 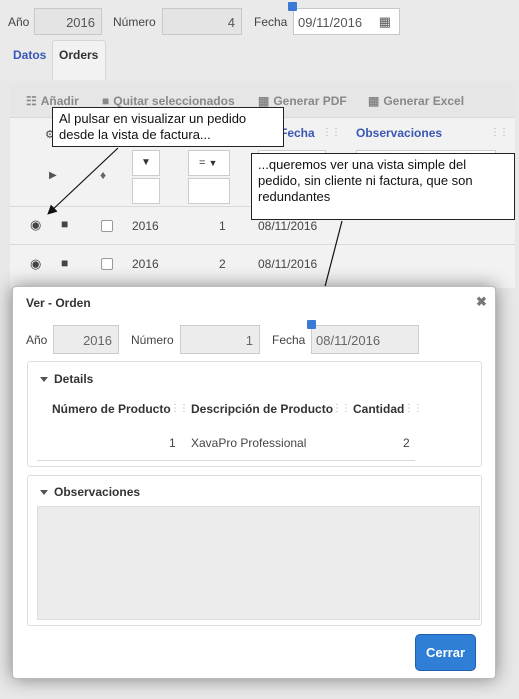 I want to click on dialog-fecha-field: 08/11/2016, so click(x=365, y=339).